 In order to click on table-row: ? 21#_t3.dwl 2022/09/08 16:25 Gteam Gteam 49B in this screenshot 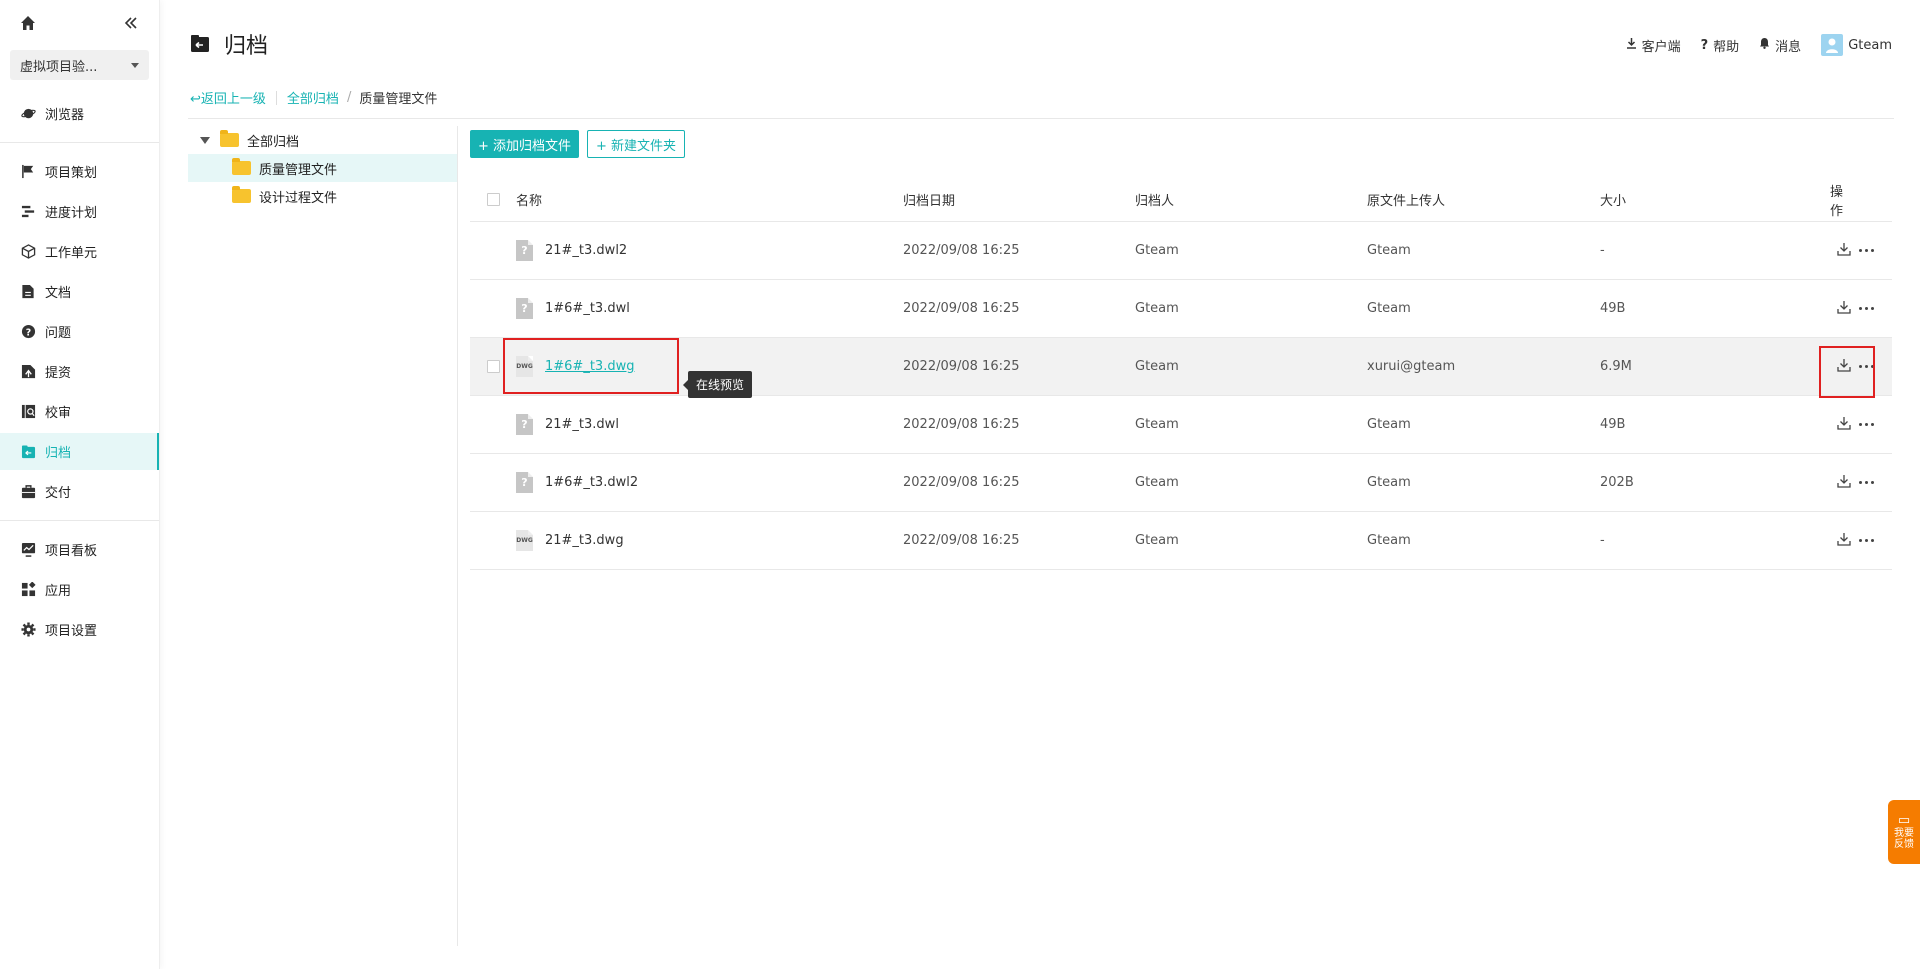, I will do `click(1181, 425)`.